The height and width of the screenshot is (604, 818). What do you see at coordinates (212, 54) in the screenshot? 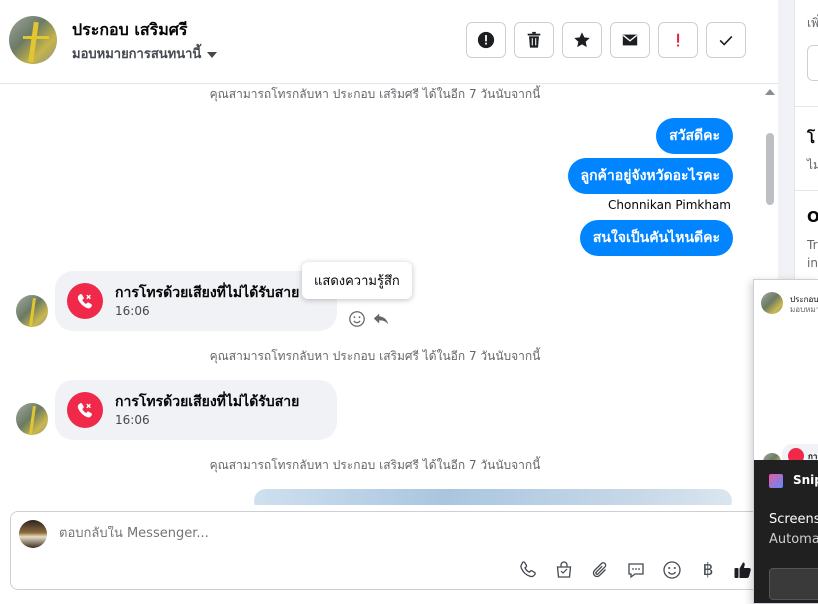
I see `caret-down-icon` at bounding box center [212, 54].